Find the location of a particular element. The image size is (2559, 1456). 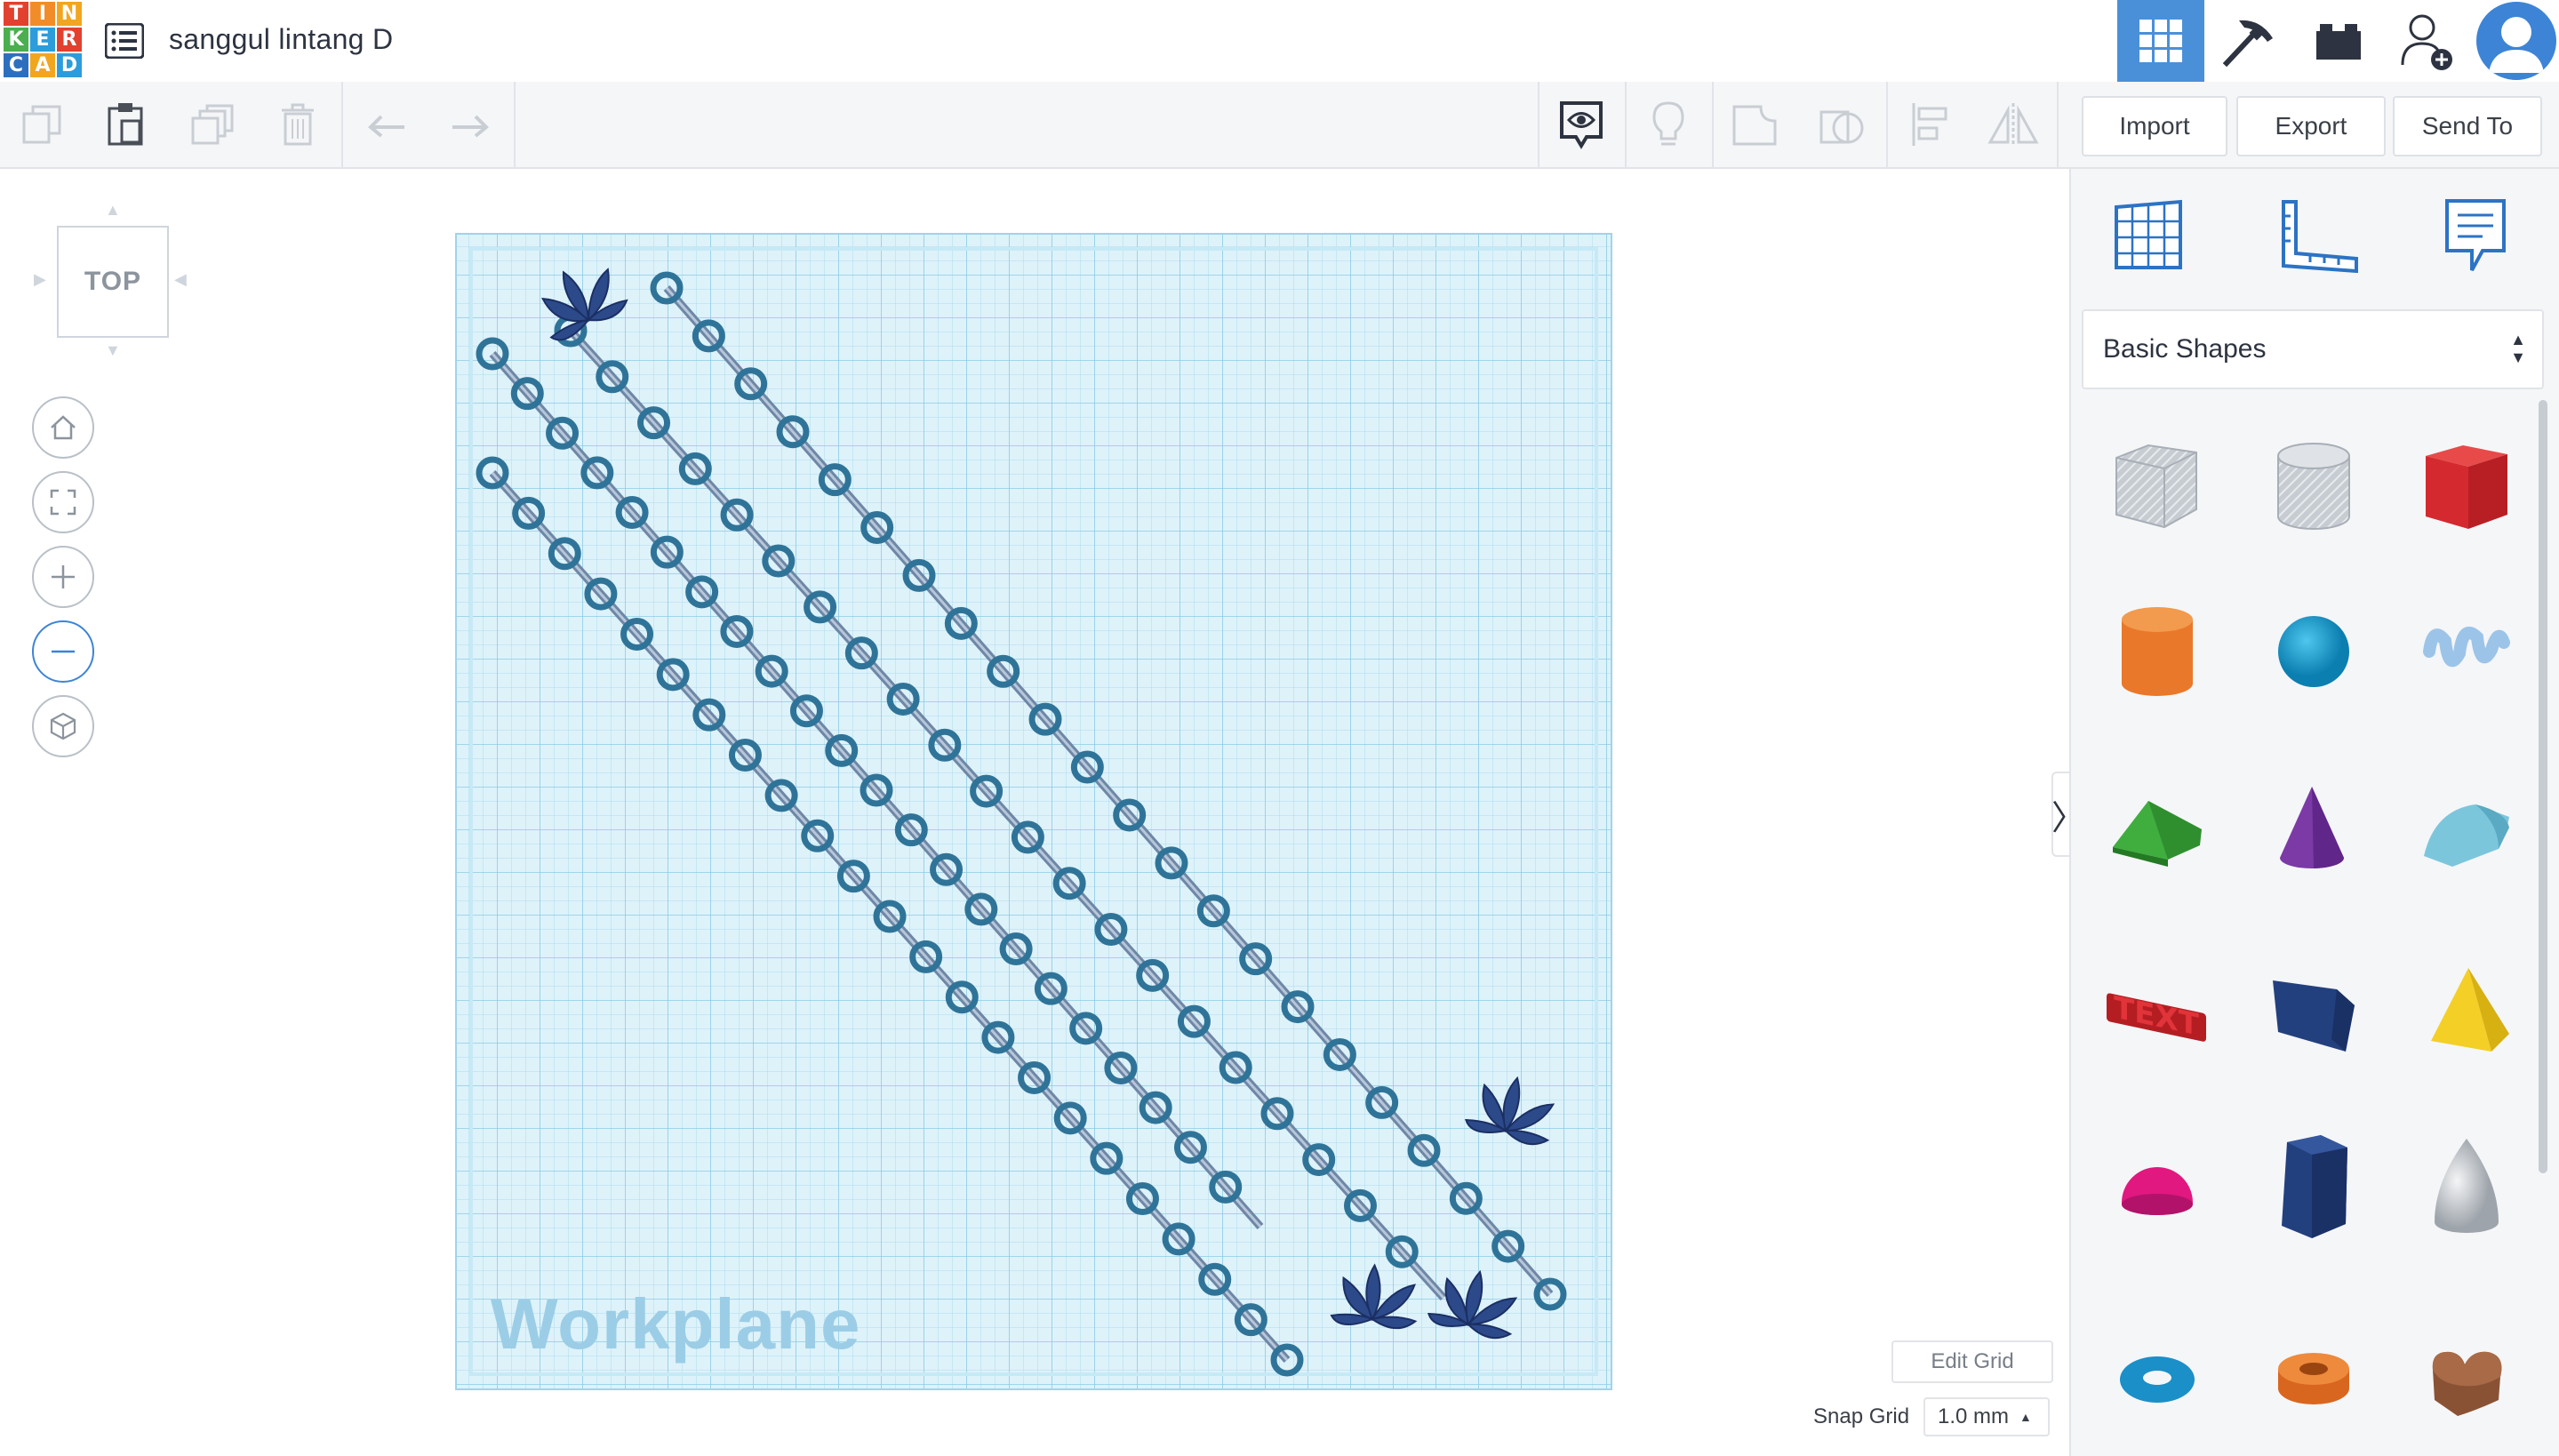

home-view-icon is located at coordinates (64, 427).